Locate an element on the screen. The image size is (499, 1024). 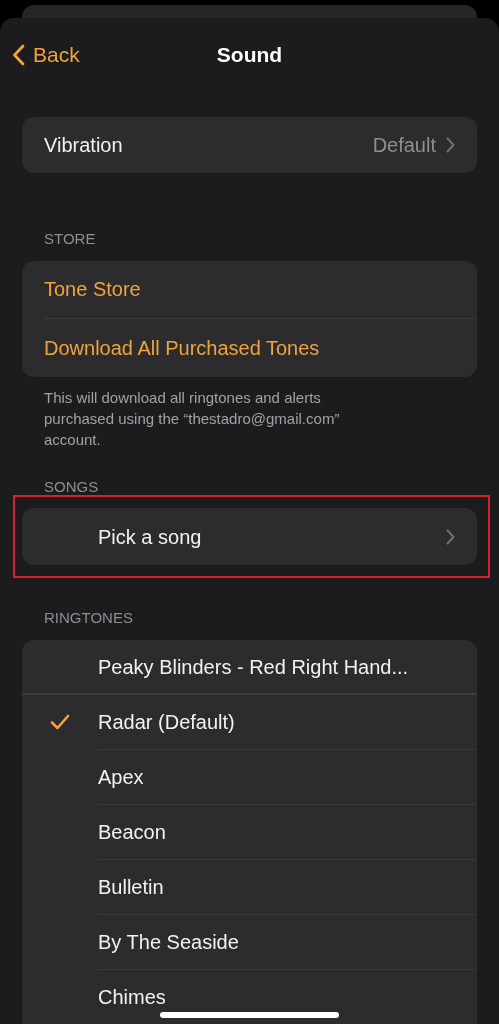
pick-song-row: Pick a song is located at coordinates (249, 536).